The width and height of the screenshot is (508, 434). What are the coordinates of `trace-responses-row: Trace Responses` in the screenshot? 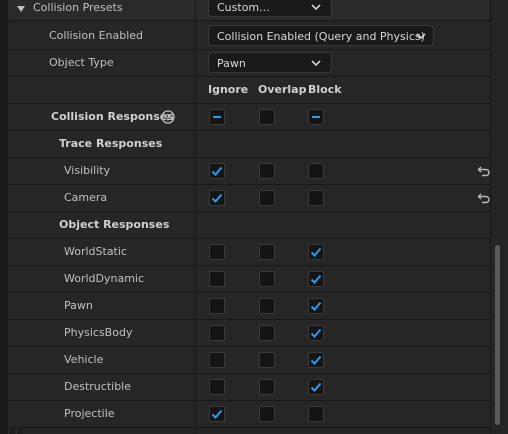 It's located at (249, 144).